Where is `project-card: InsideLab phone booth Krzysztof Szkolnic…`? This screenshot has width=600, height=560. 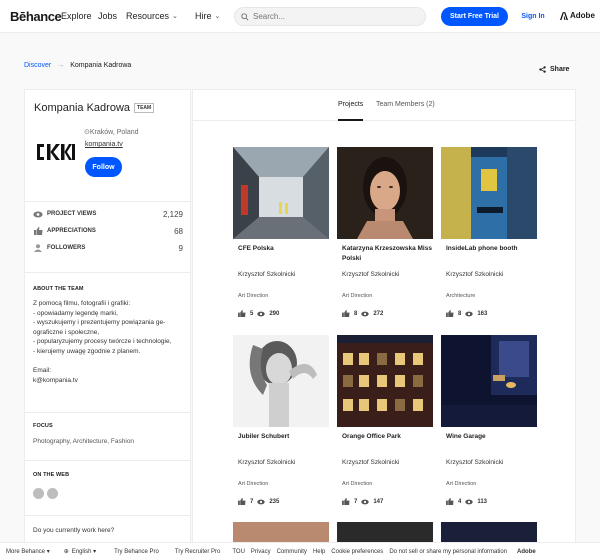 project-card: InsideLab phone booth Krzysztof Szkolnic… is located at coordinates (489, 236).